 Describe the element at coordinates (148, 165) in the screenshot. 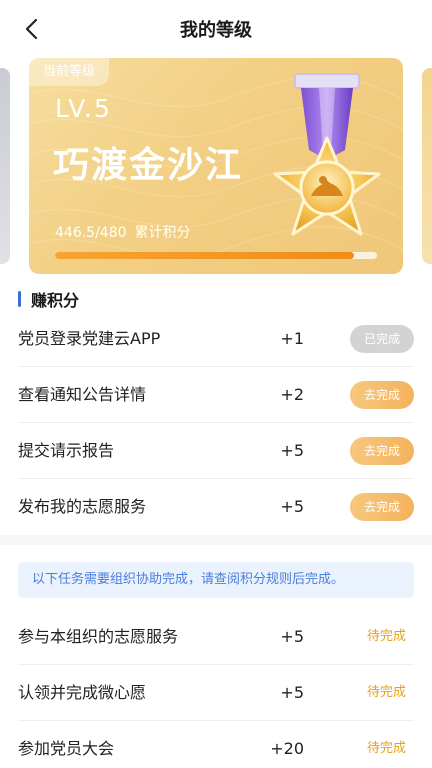

I see `level-name: 巧渡金沙江` at that location.